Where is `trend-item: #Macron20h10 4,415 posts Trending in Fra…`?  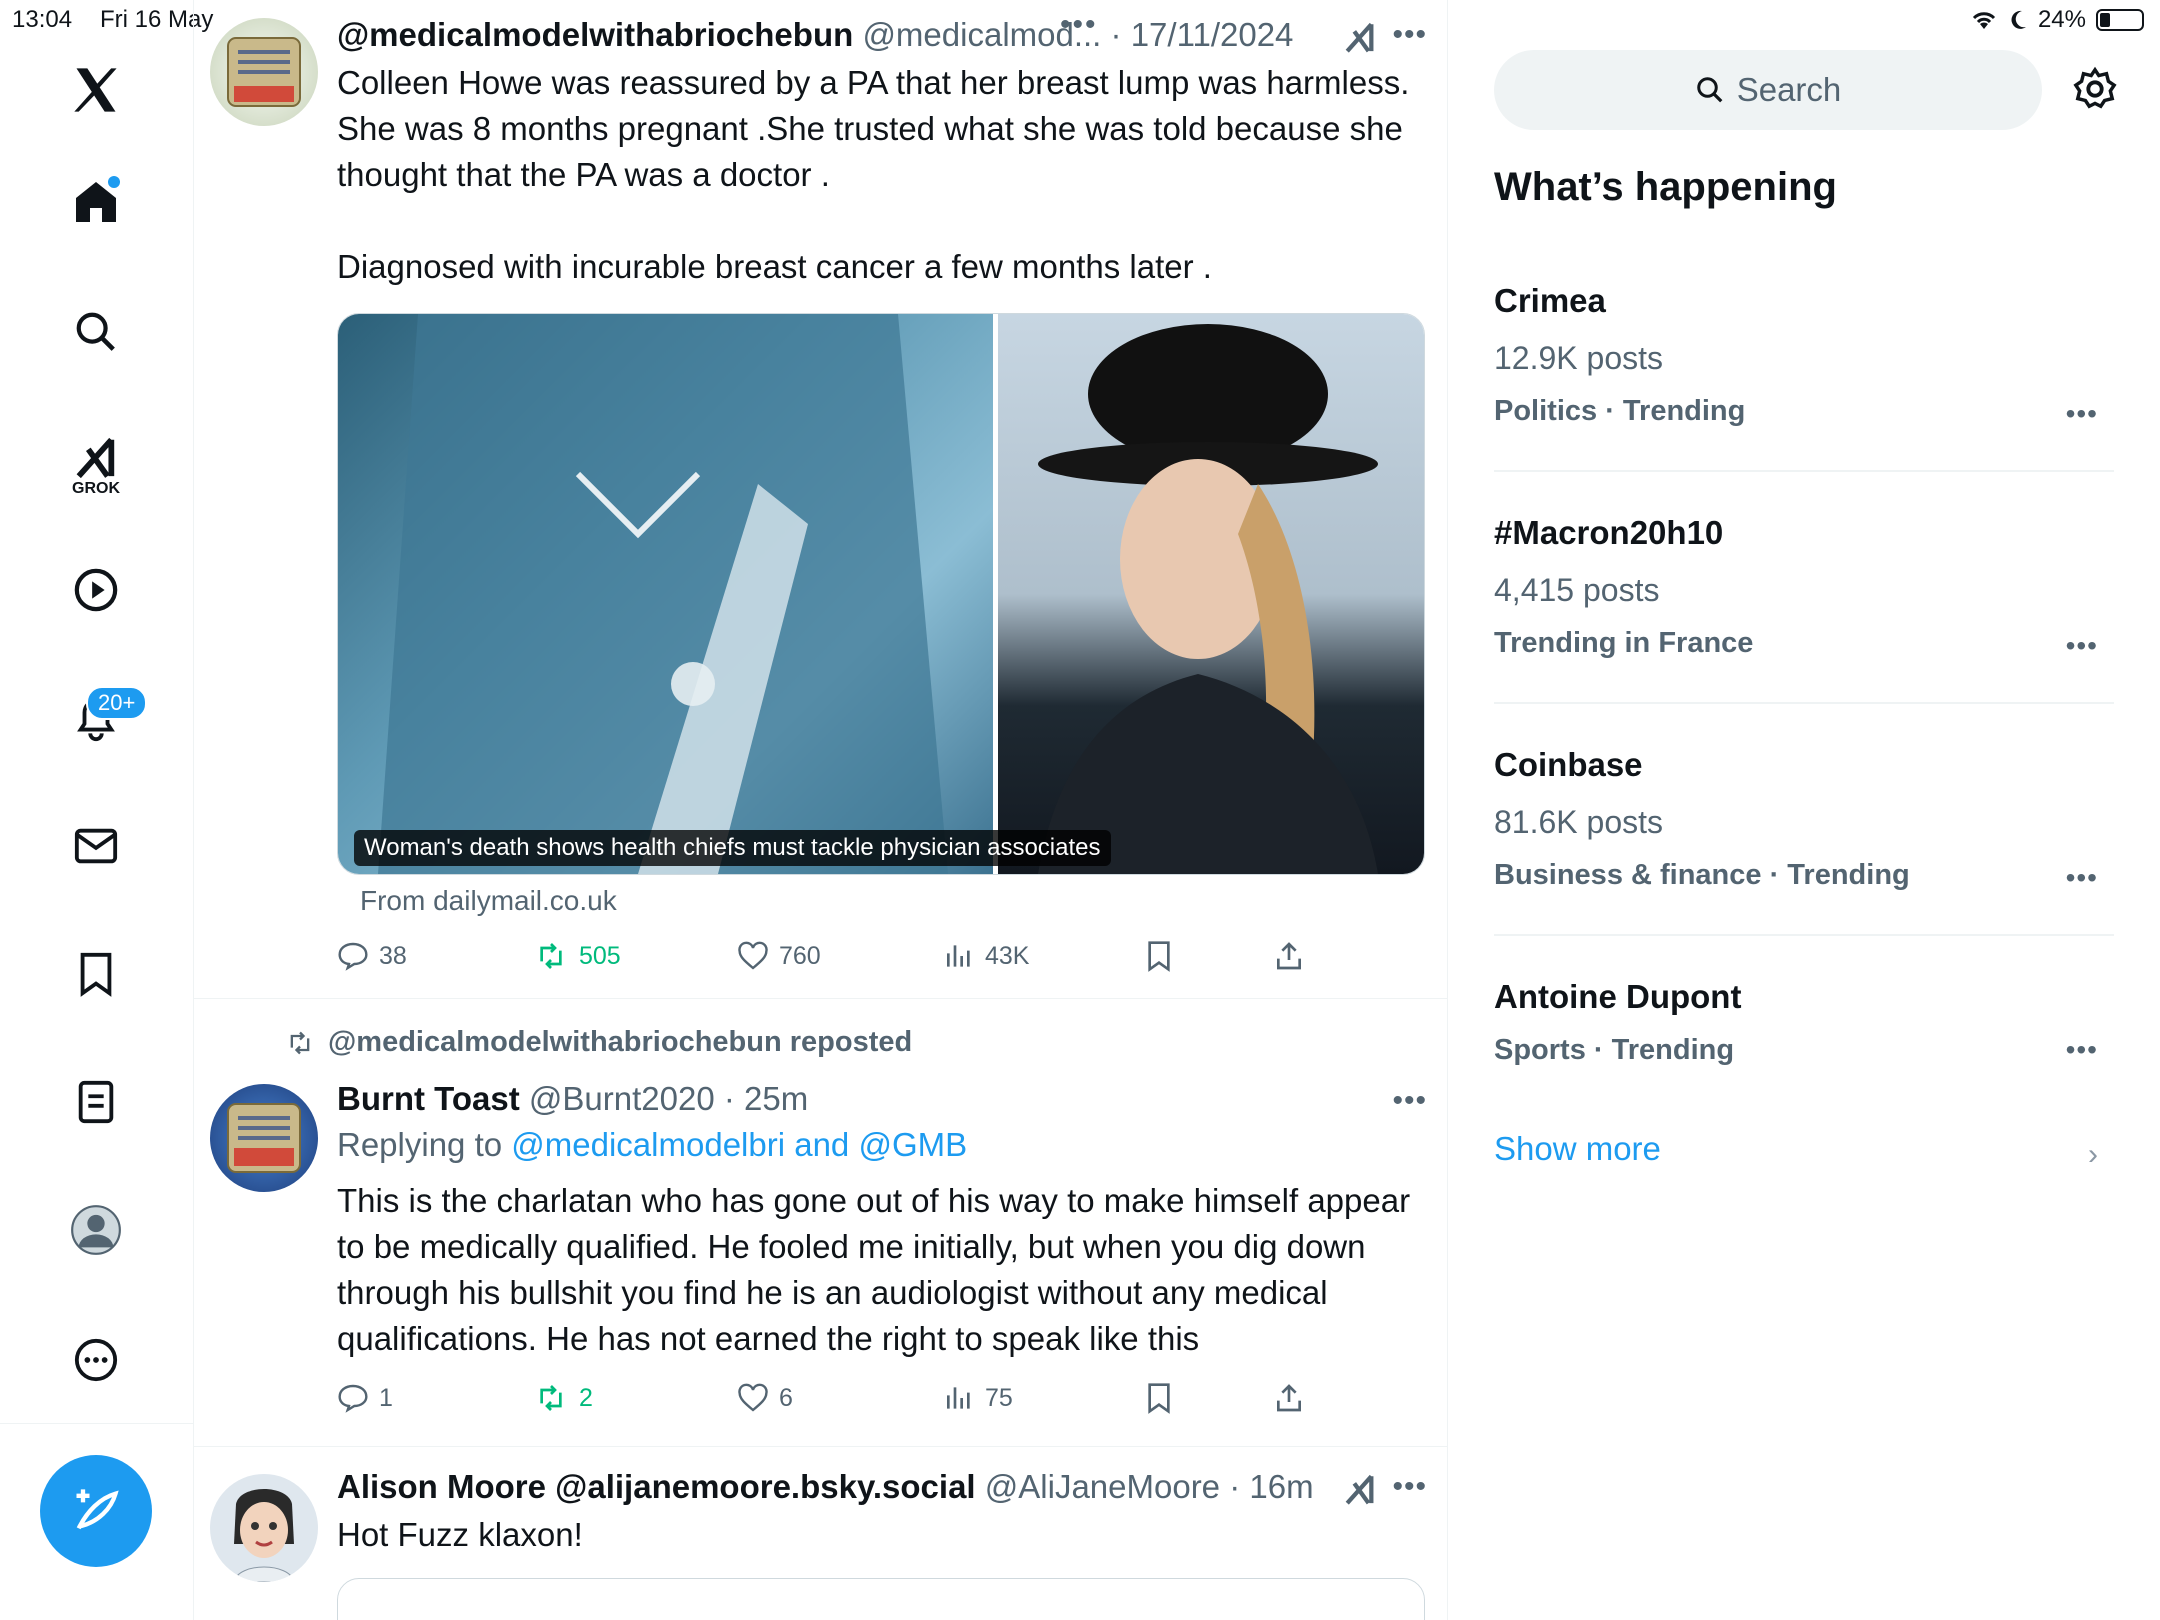 trend-item: #Macron20h10 4,415 posts Trending in Fra… is located at coordinates (1804, 588).